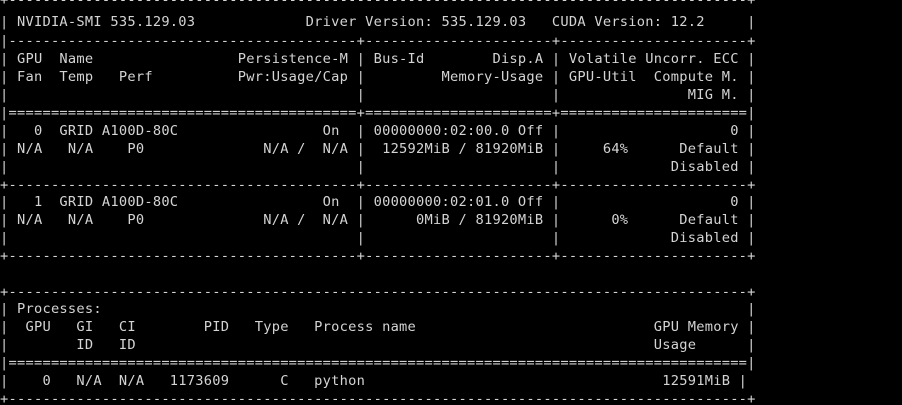 Image resolution: width=902 pixels, height=405 pixels. I want to click on terminal-line-processes-header-2: | ID ID Usage |, so click(378, 345).